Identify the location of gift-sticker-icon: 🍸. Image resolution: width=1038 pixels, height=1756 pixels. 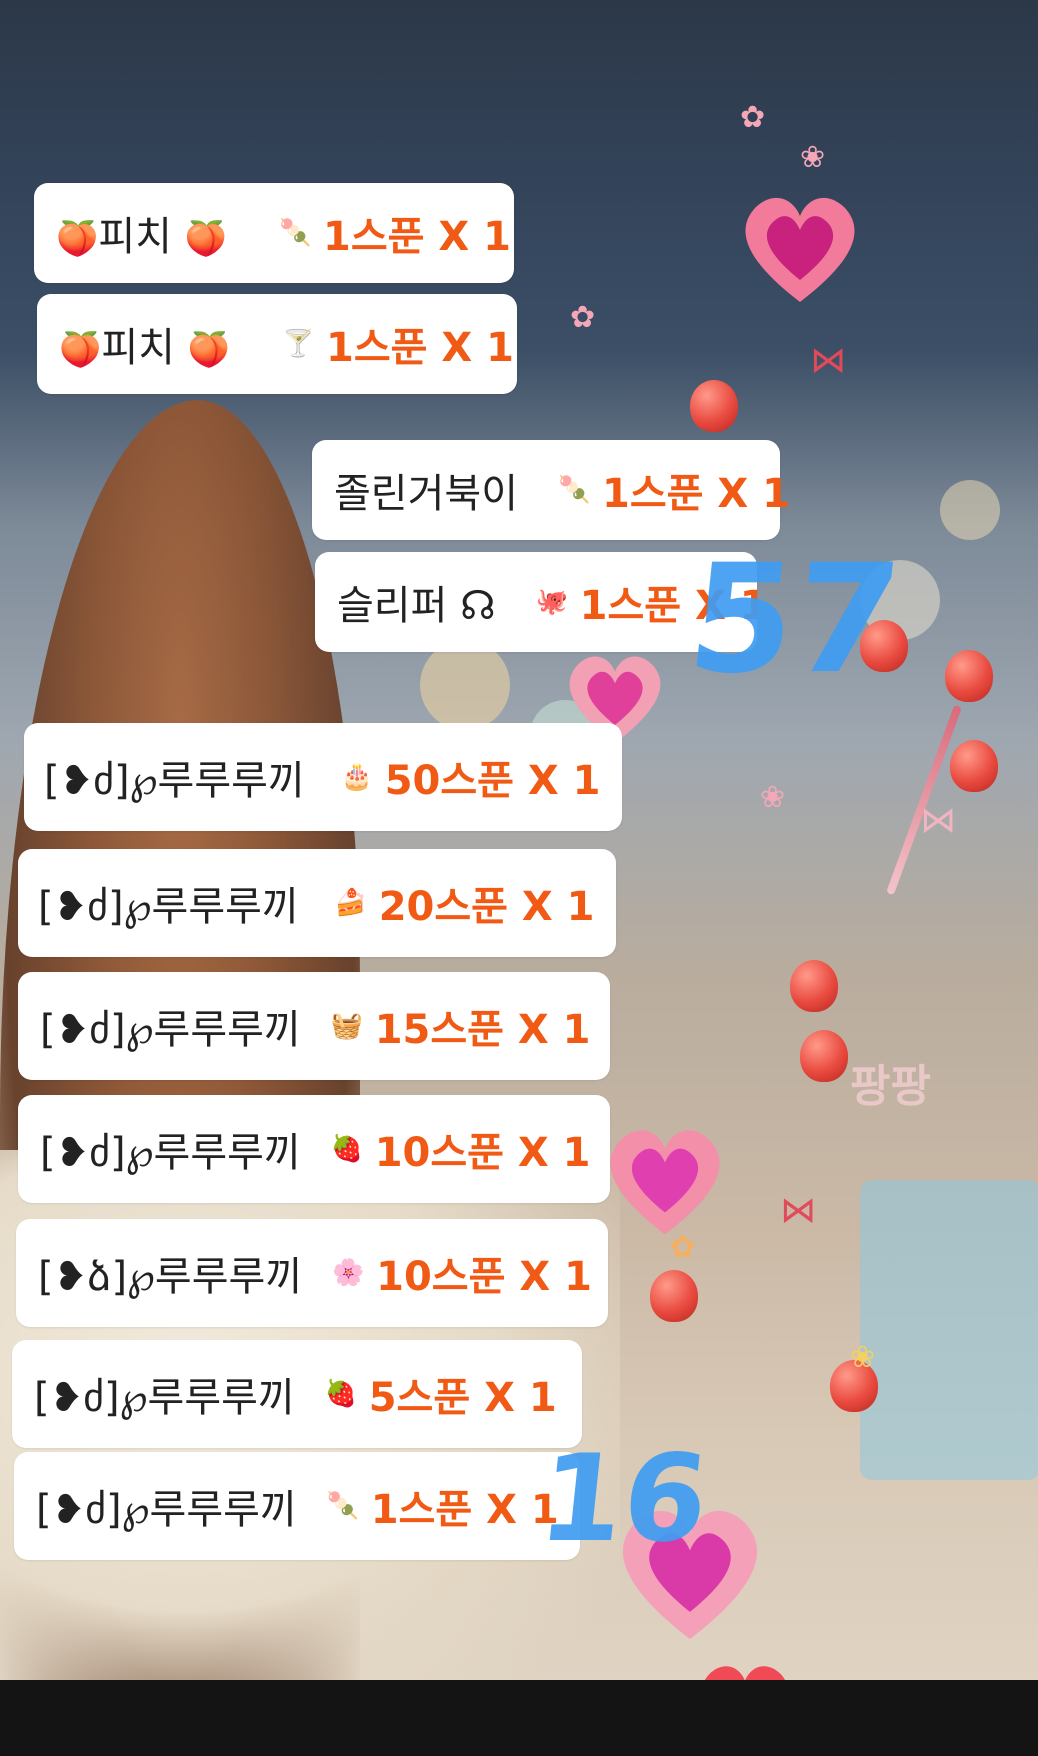
(298, 344).